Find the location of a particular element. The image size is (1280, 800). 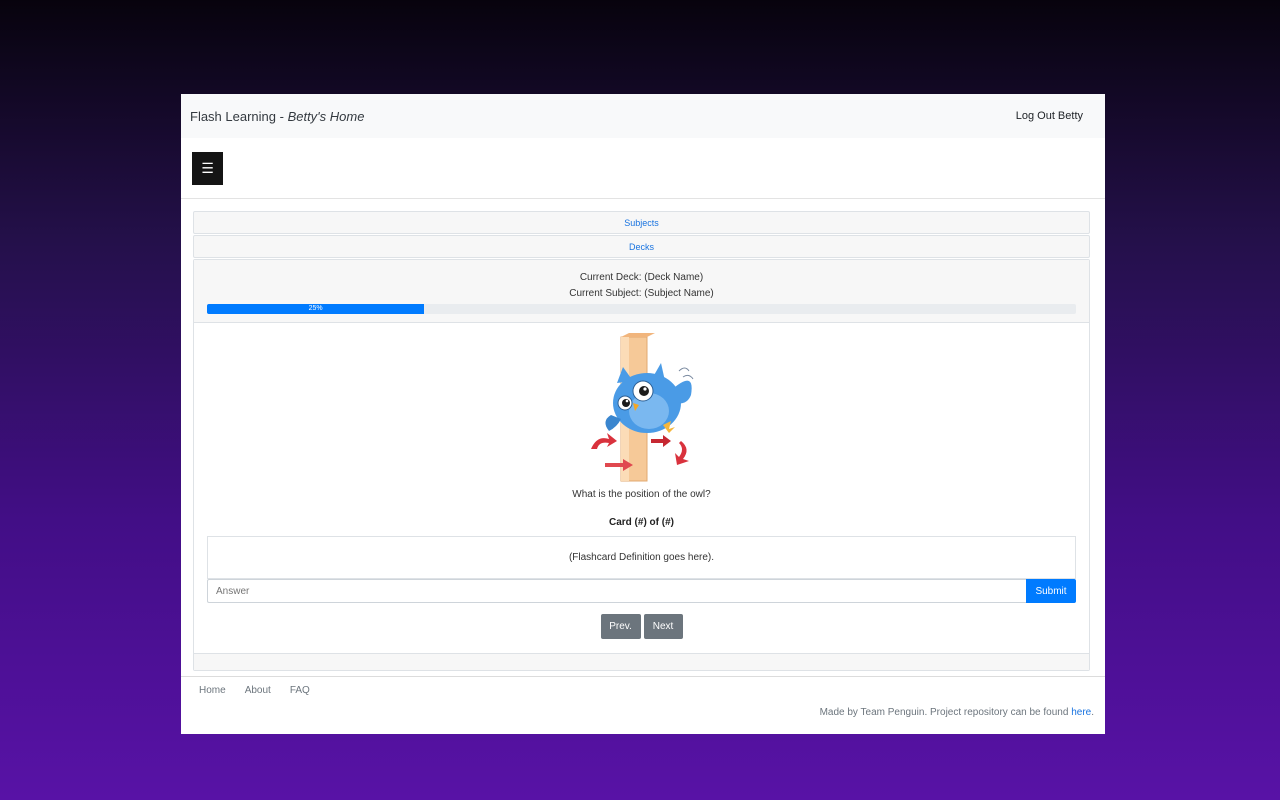

flashcard-definition: (Flashcard Definition goes here). is located at coordinates (641, 557).